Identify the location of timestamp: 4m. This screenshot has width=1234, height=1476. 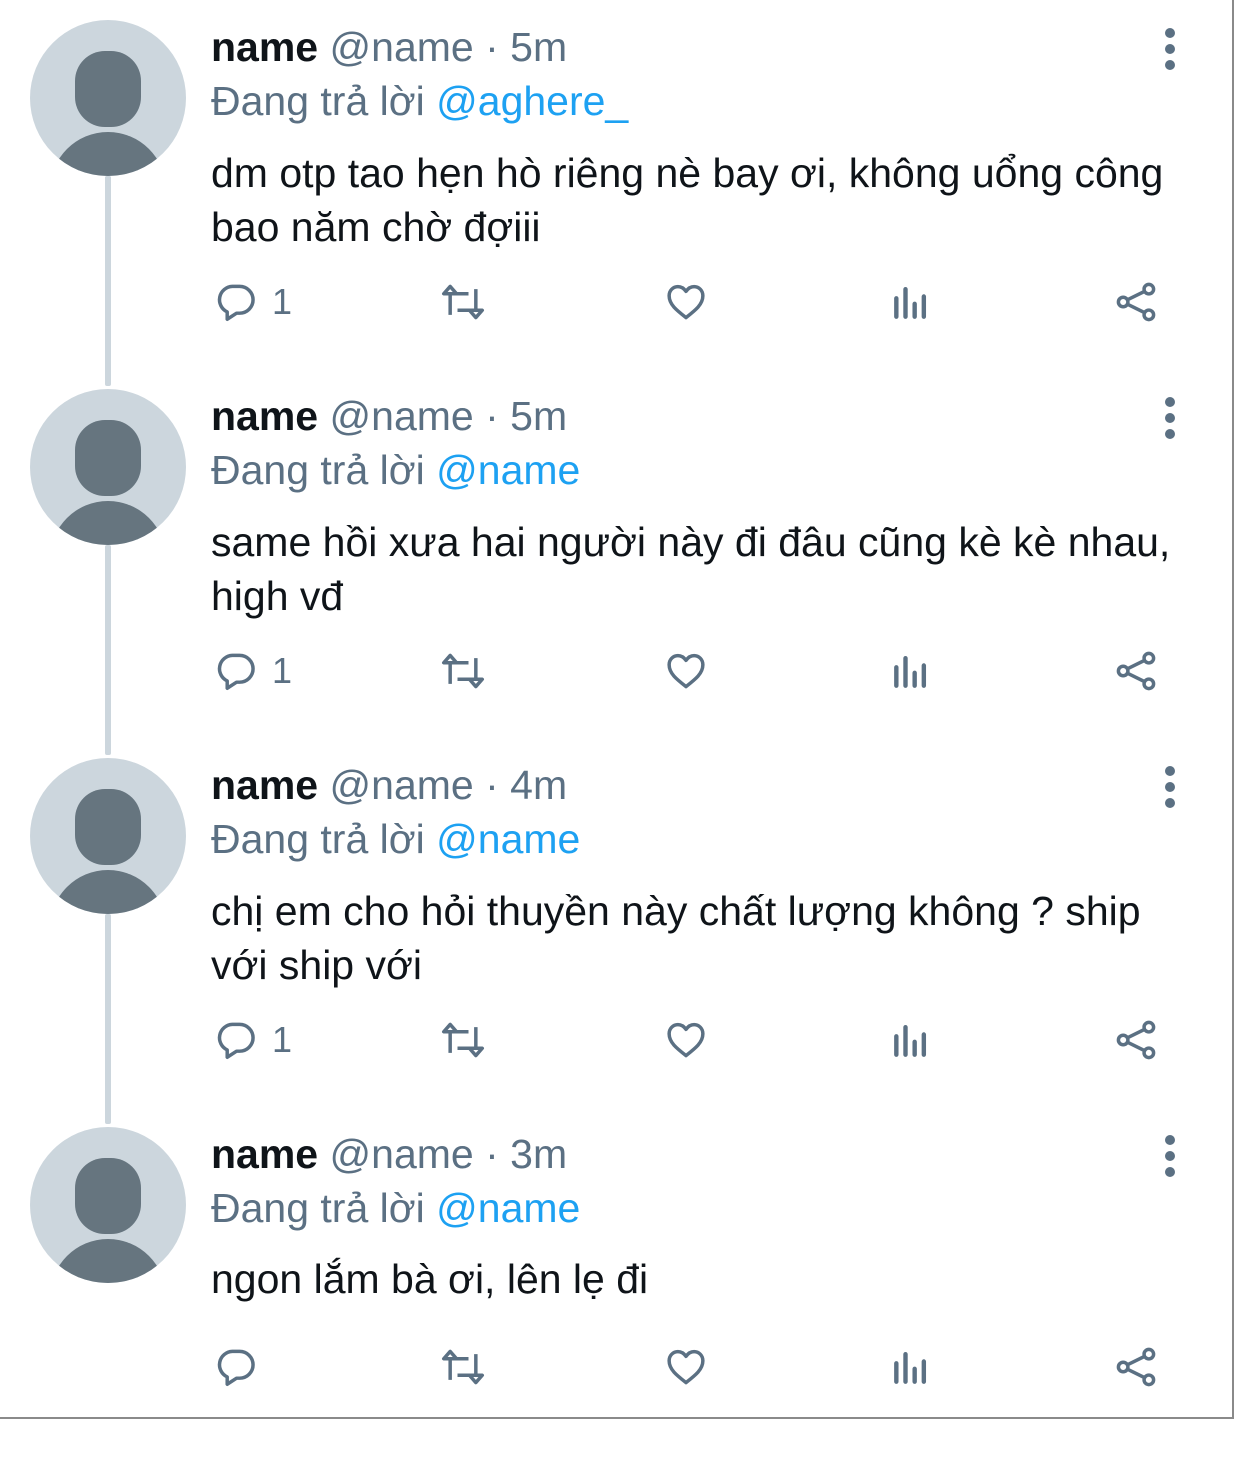
(538, 785).